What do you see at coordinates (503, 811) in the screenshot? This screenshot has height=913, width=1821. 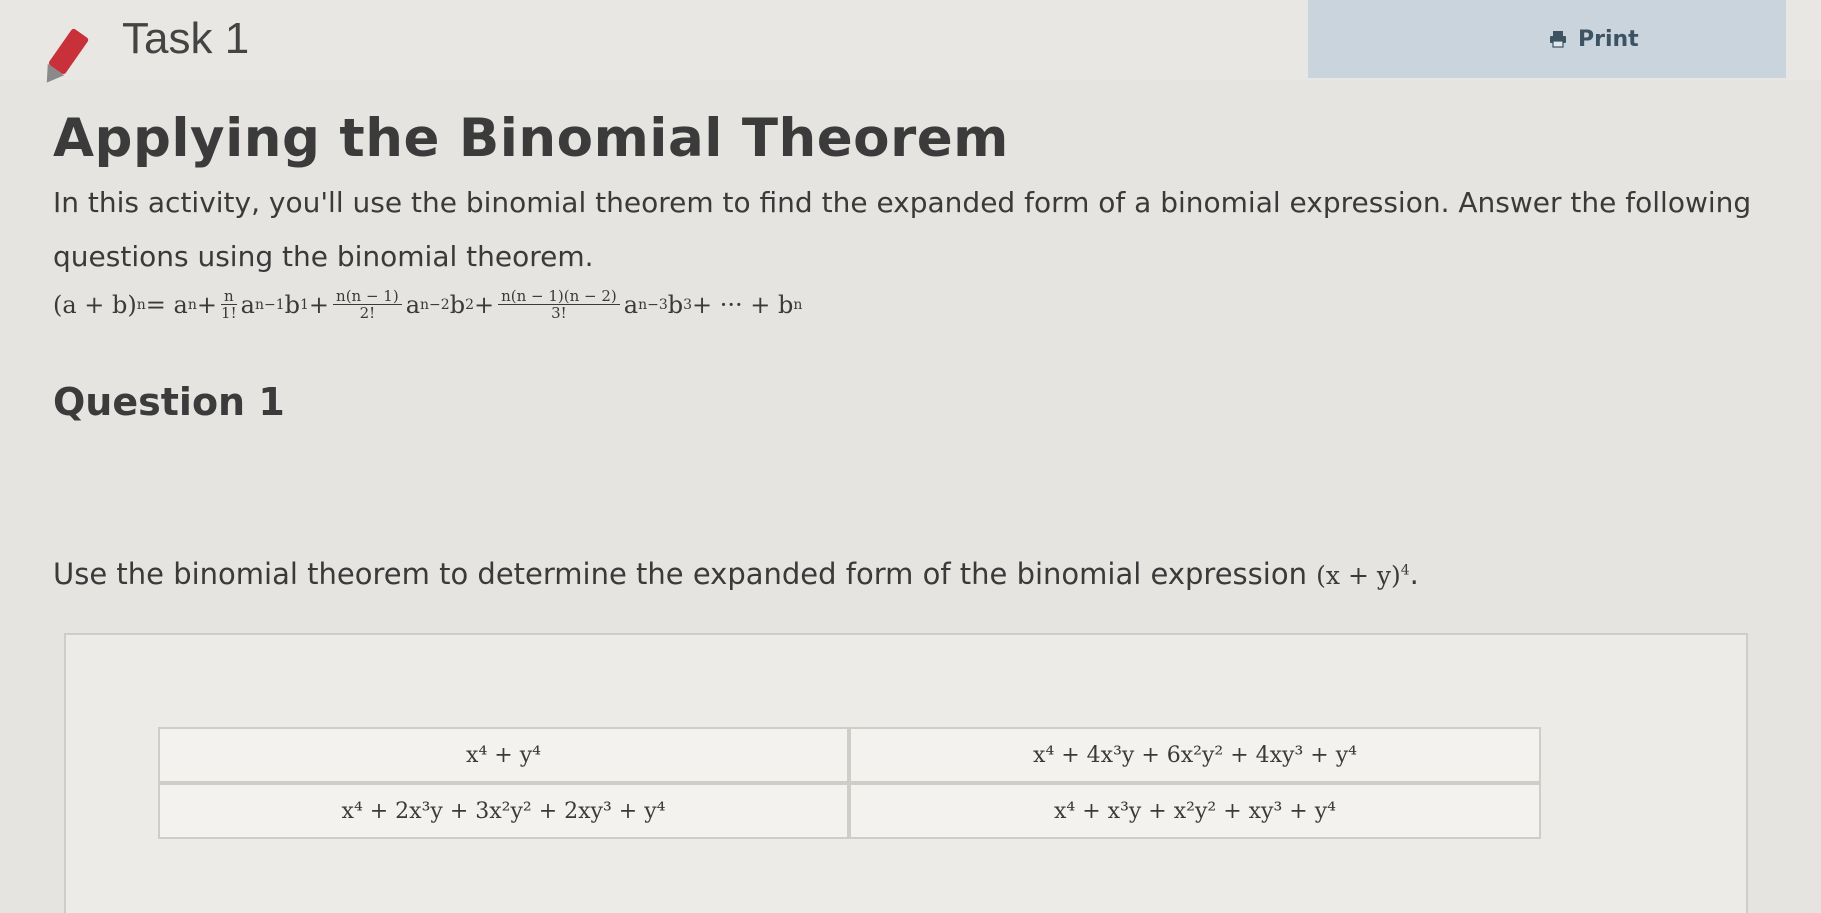 I see `answer-option-3: x⁴ + 2x³y + 3x²y² + 2xy³ + y⁴` at bounding box center [503, 811].